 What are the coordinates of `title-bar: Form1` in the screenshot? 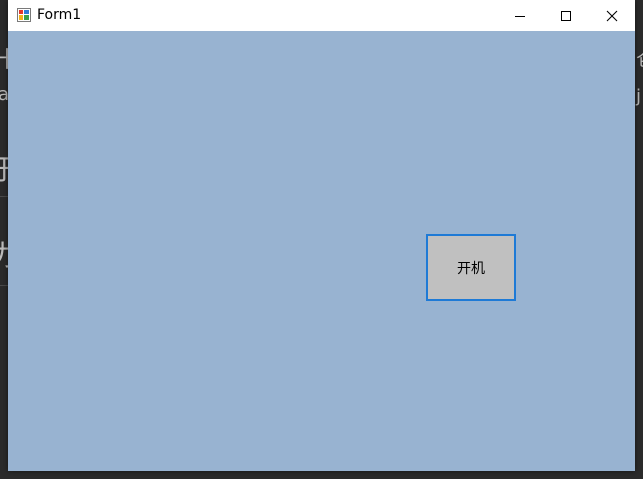 It's located at (321, 15).